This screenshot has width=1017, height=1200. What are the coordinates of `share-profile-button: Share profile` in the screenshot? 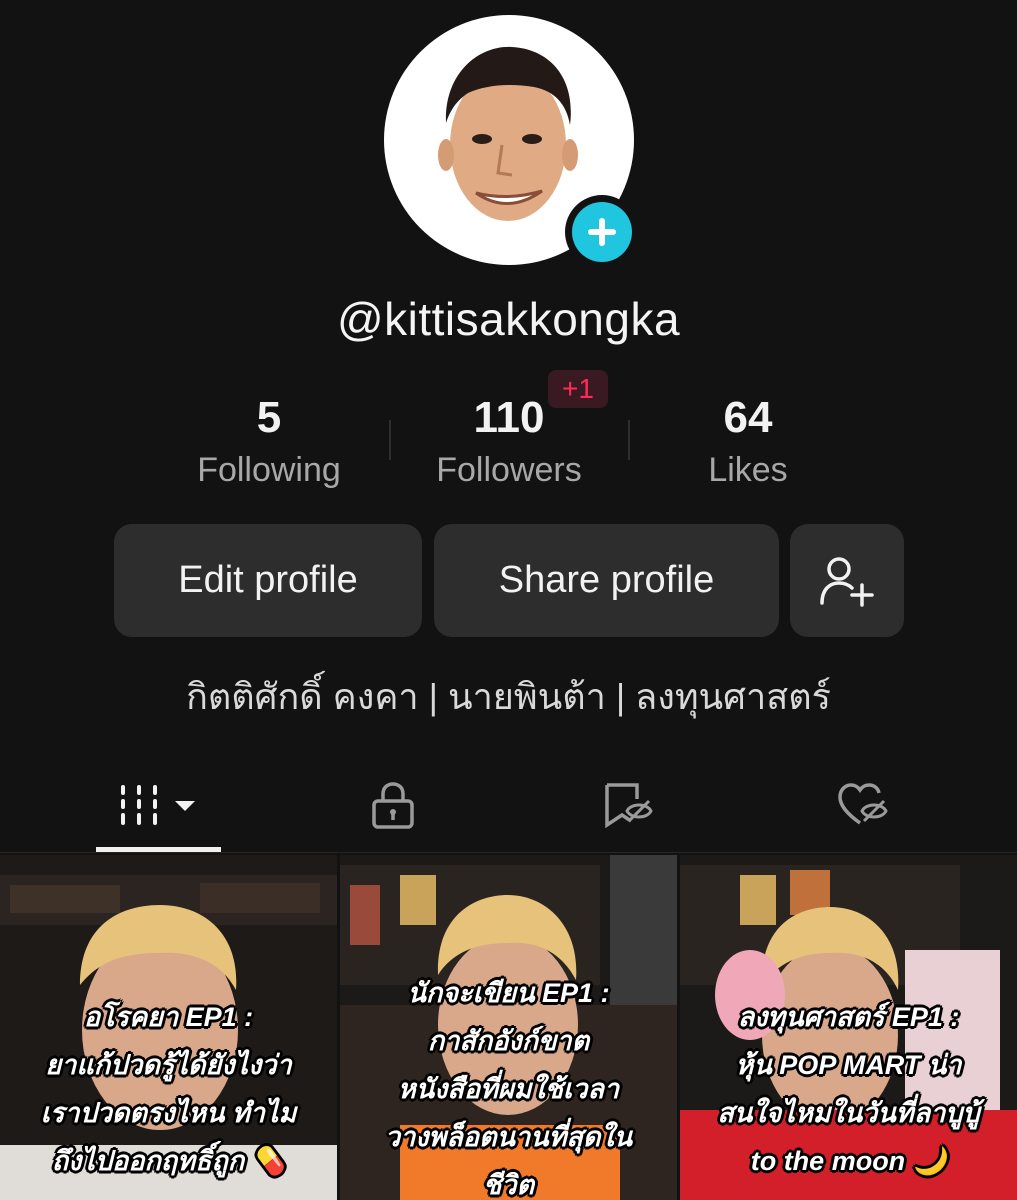 It's located at (606, 580).